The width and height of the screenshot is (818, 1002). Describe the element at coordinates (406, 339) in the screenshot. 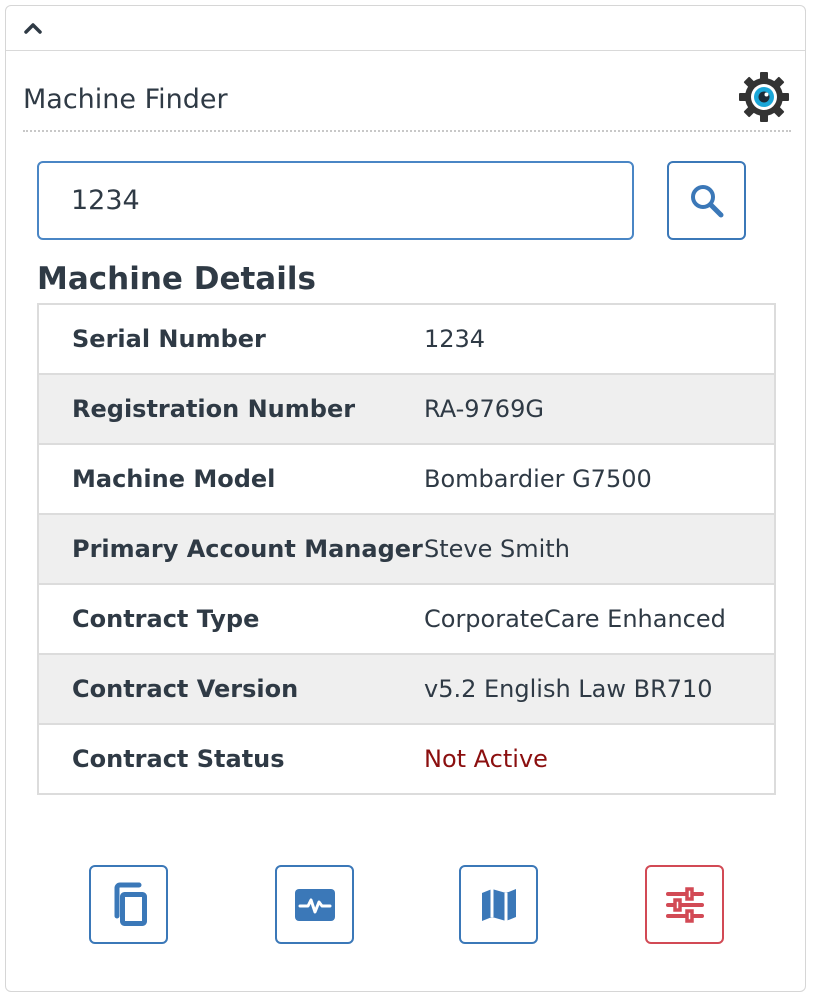

I see `table-row-serial-number: Serial Number 1234` at that location.